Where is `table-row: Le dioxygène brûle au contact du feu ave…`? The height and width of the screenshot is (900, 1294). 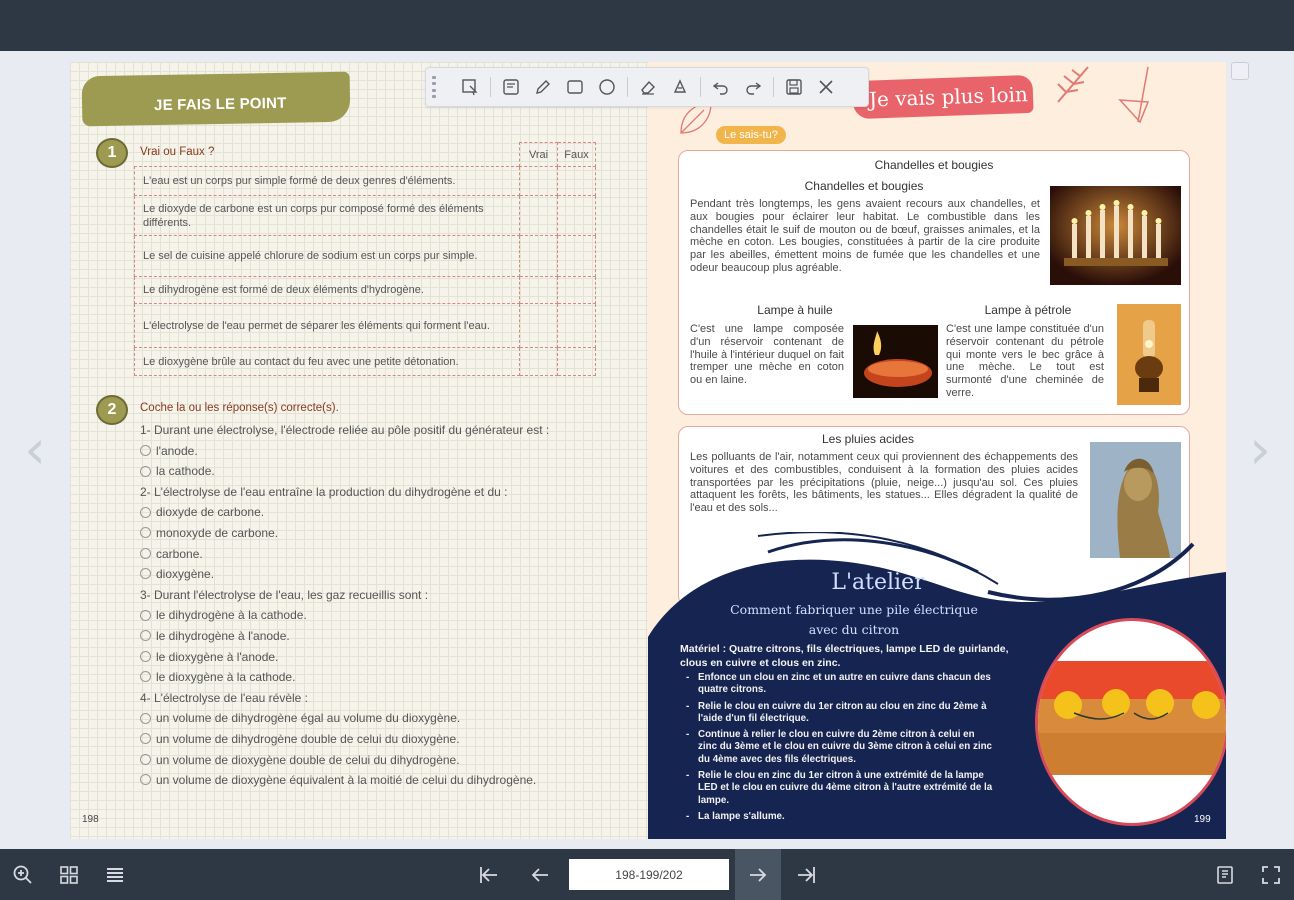 table-row: Le dioxygène brûle au contact du feu ave… is located at coordinates (364, 361).